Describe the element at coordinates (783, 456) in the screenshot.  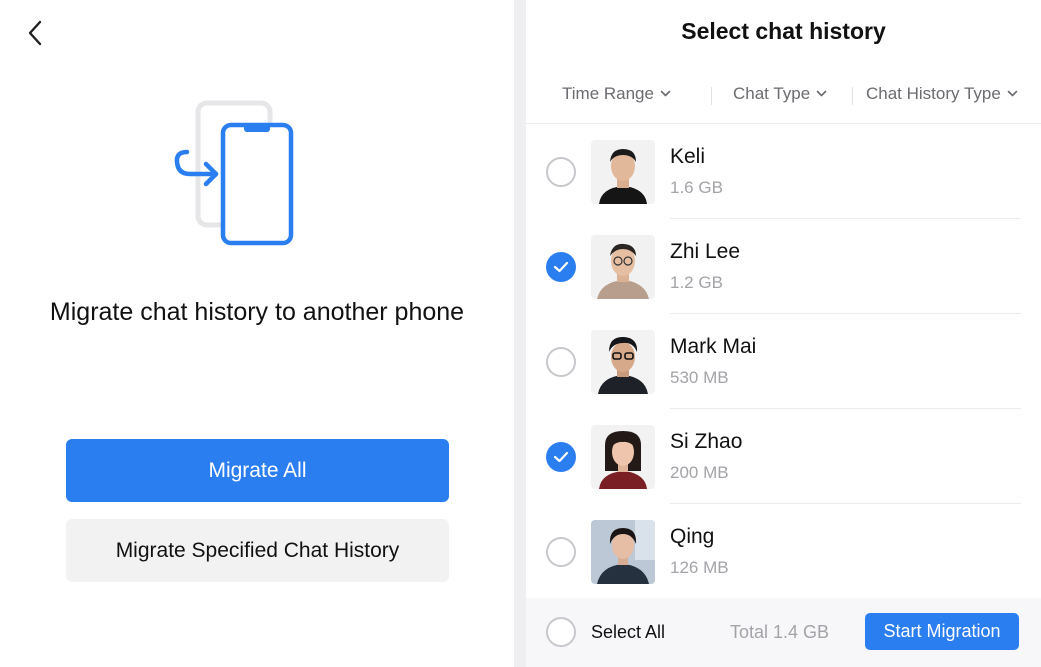
I see `list-item: Si Zhao 200 MB` at that location.